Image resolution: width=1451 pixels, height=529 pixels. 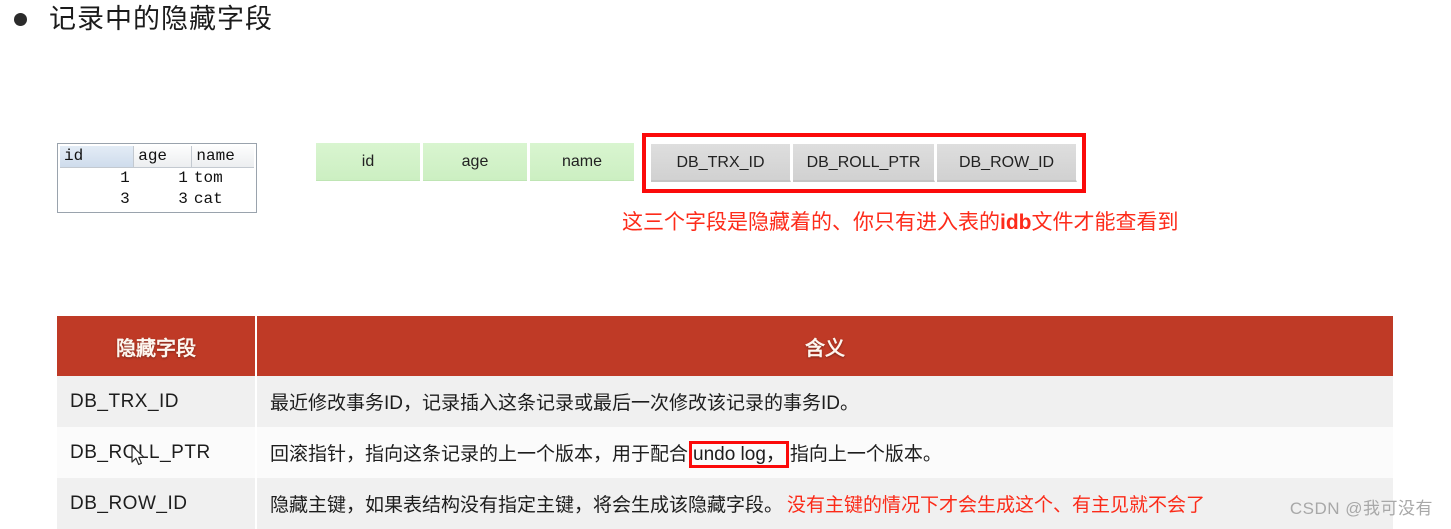 I want to click on result-grid-header-age: age, so click(x=163, y=157).